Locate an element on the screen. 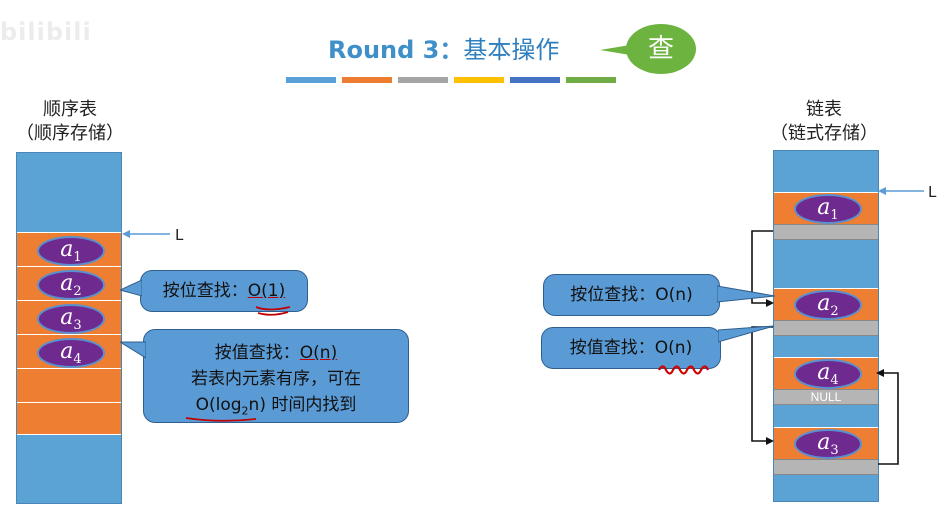 The height and width of the screenshot is (514, 948). query-tag-bubble: 查 is located at coordinates (661, 49).